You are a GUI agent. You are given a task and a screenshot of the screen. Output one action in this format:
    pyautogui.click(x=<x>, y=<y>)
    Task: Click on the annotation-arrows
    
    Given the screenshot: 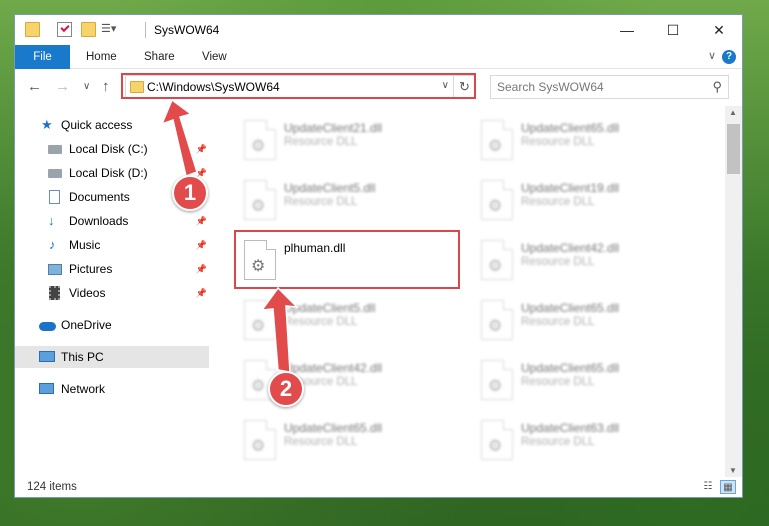 What is the action you would take?
    pyautogui.click(x=229, y=235)
    